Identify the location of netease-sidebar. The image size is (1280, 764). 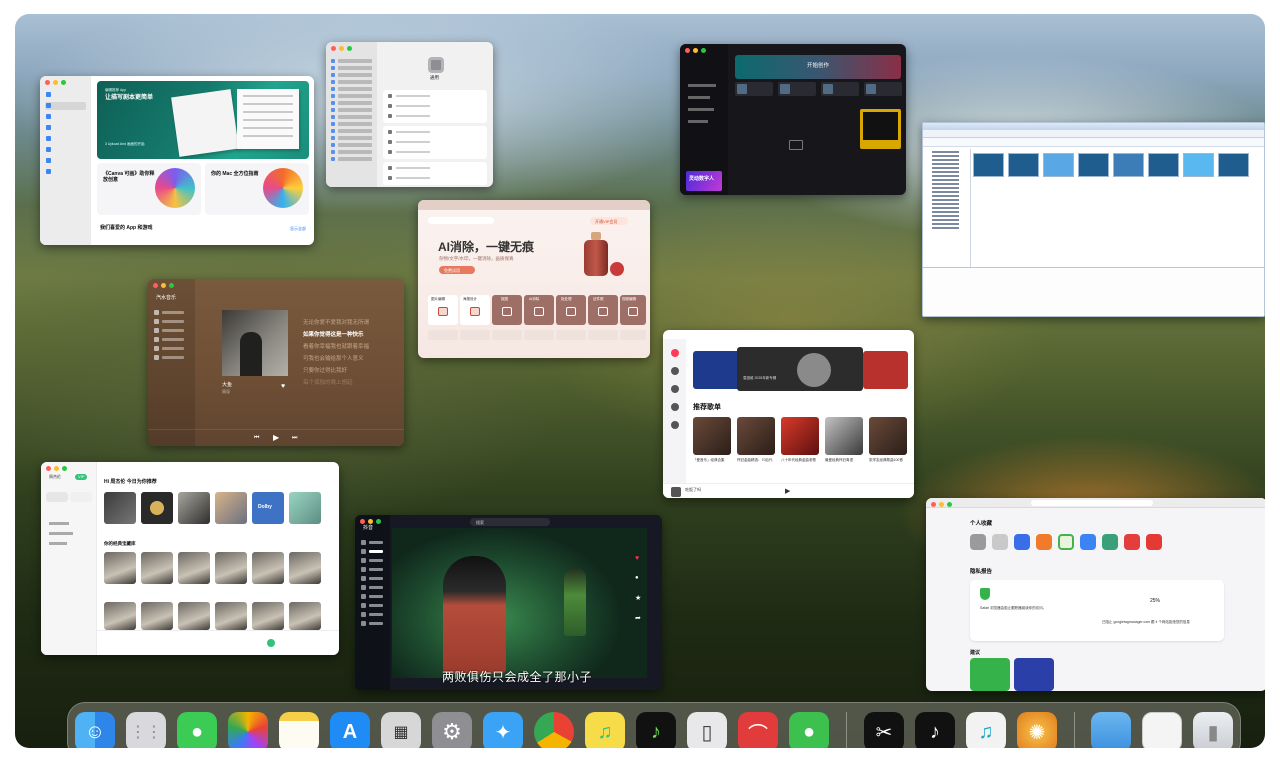
(674, 414).